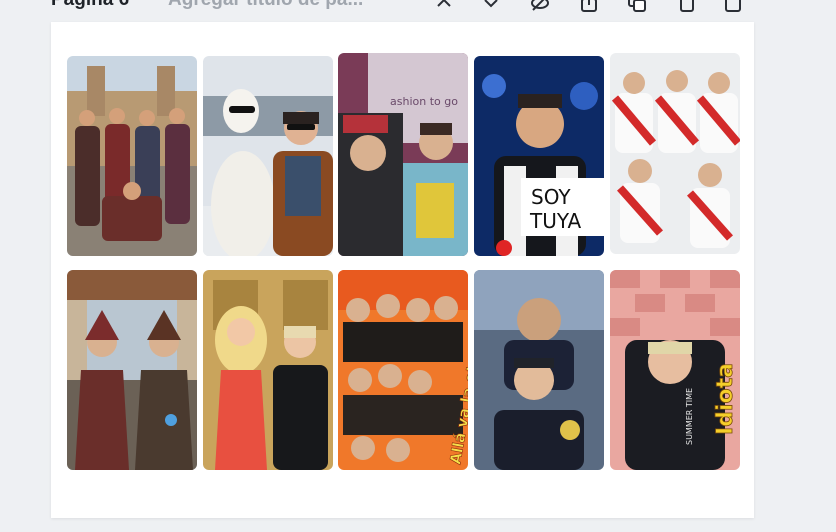  What do you see at coordinates (675, 370) in the screenshot?
I see `photo-idiota: SUMMER TIME Idiota` at bounding box center [675, 370].